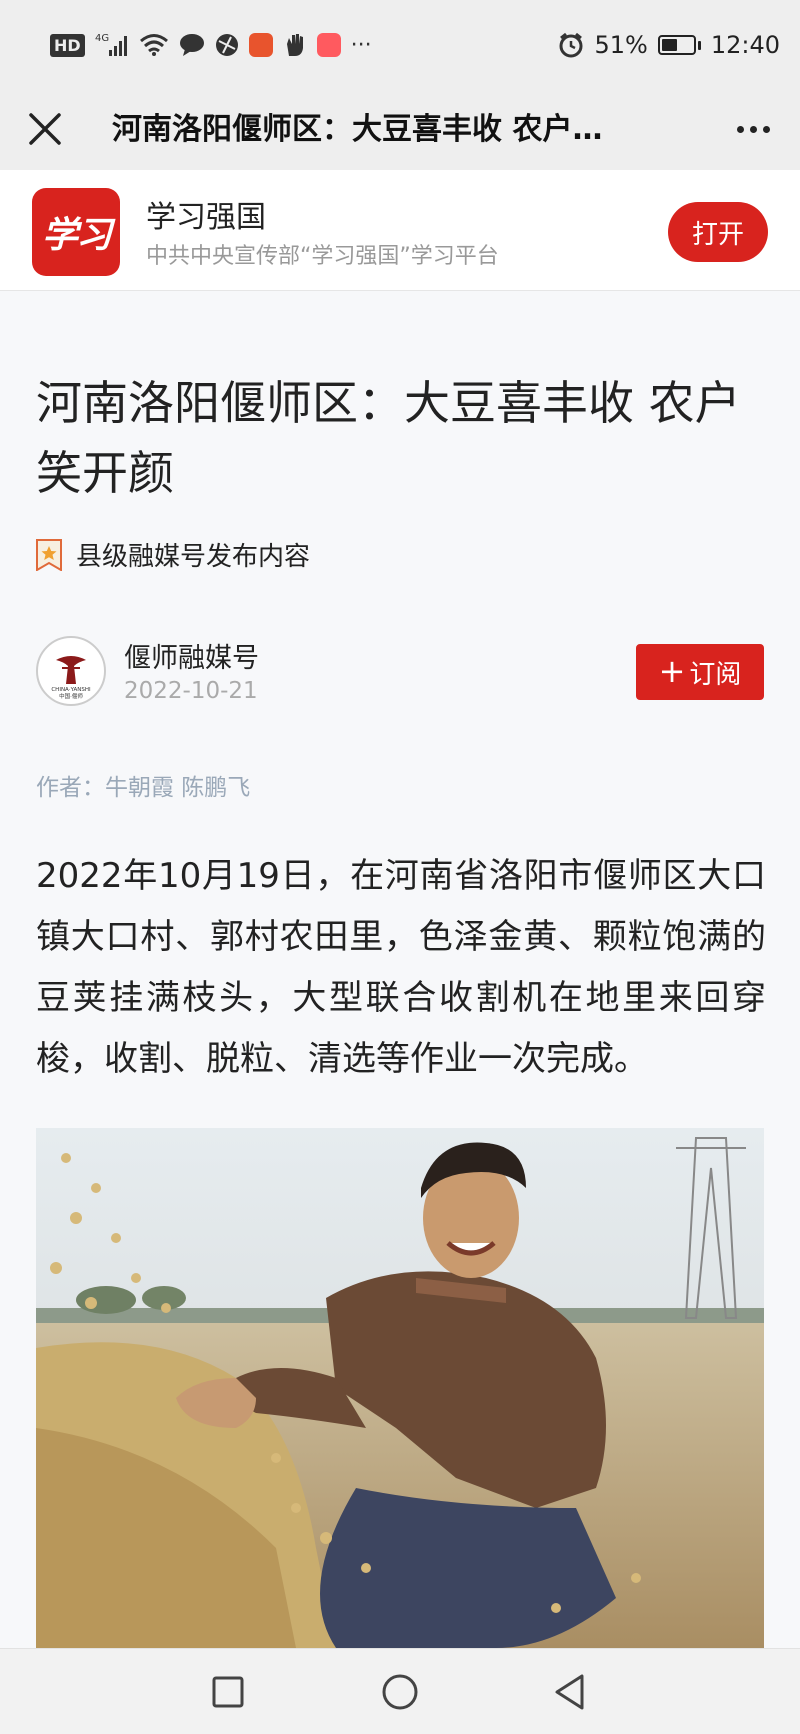  I want to click on subscribe-label: 订阅, so click(715, 674).